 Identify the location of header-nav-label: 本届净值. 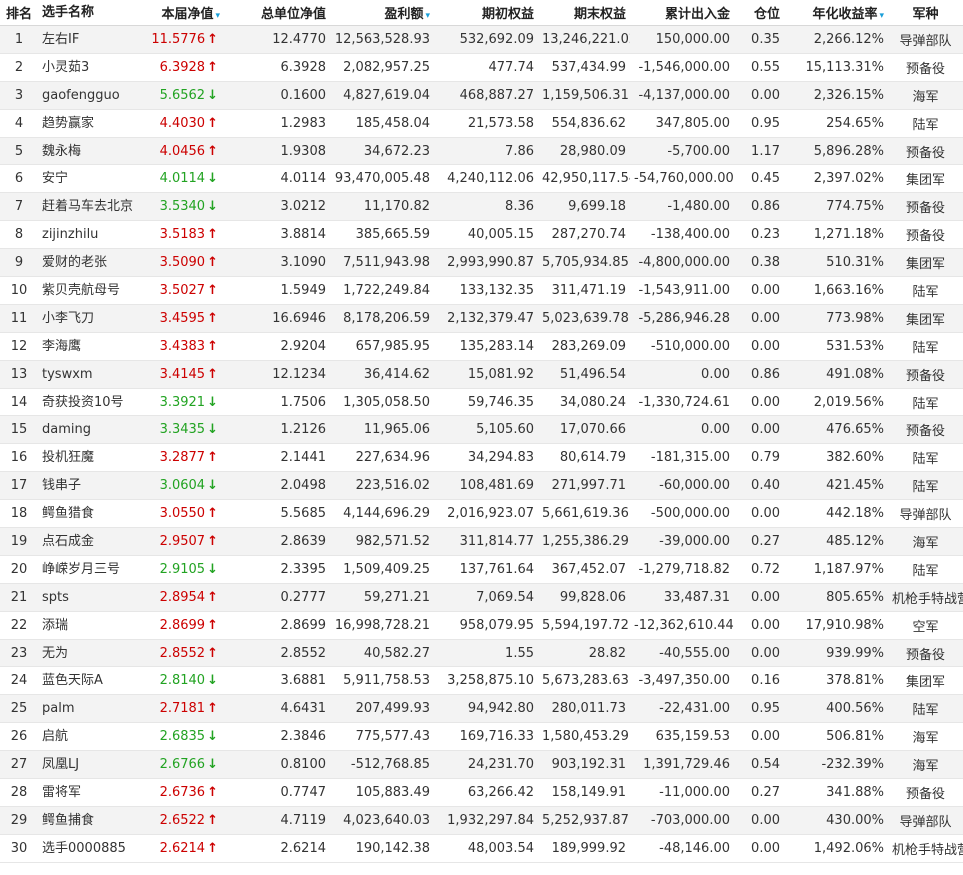
(187, 14).